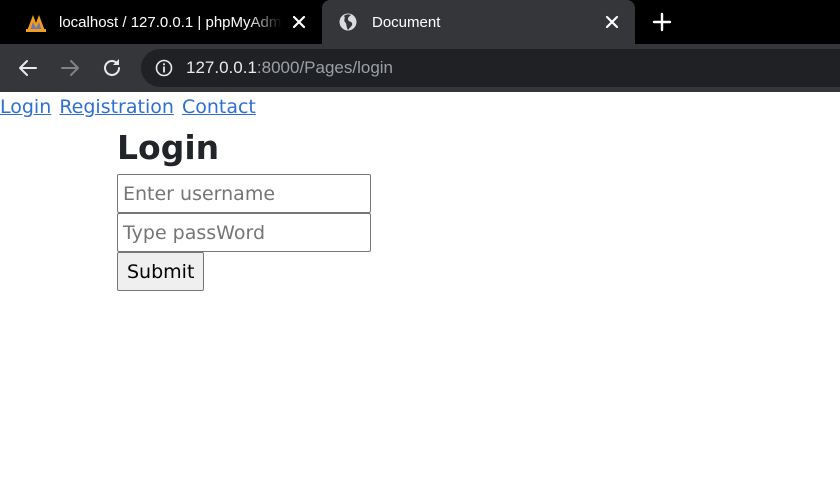 This screenshot has height=502, width=840. I want to click on info-icon, so click(164, 68).